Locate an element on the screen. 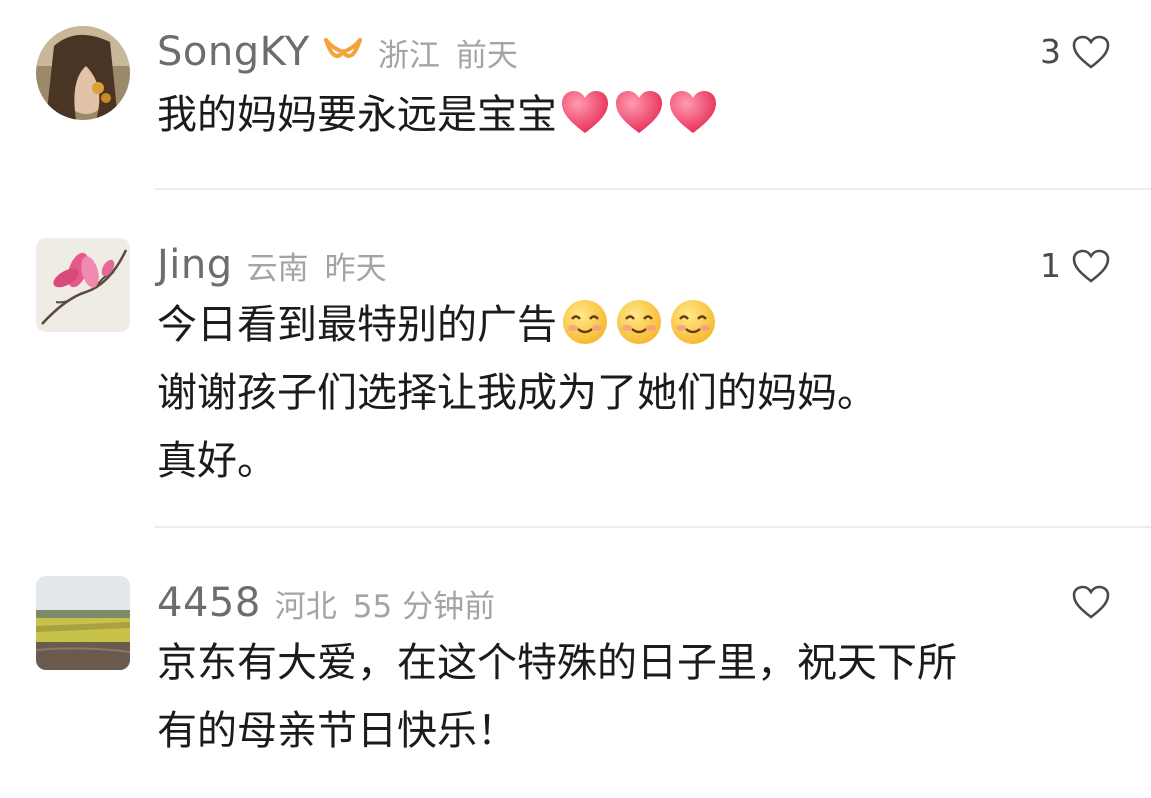 The width and height of the screenshot is (1151, 798). like-button: 3 is located at coordinates (1075, 51).